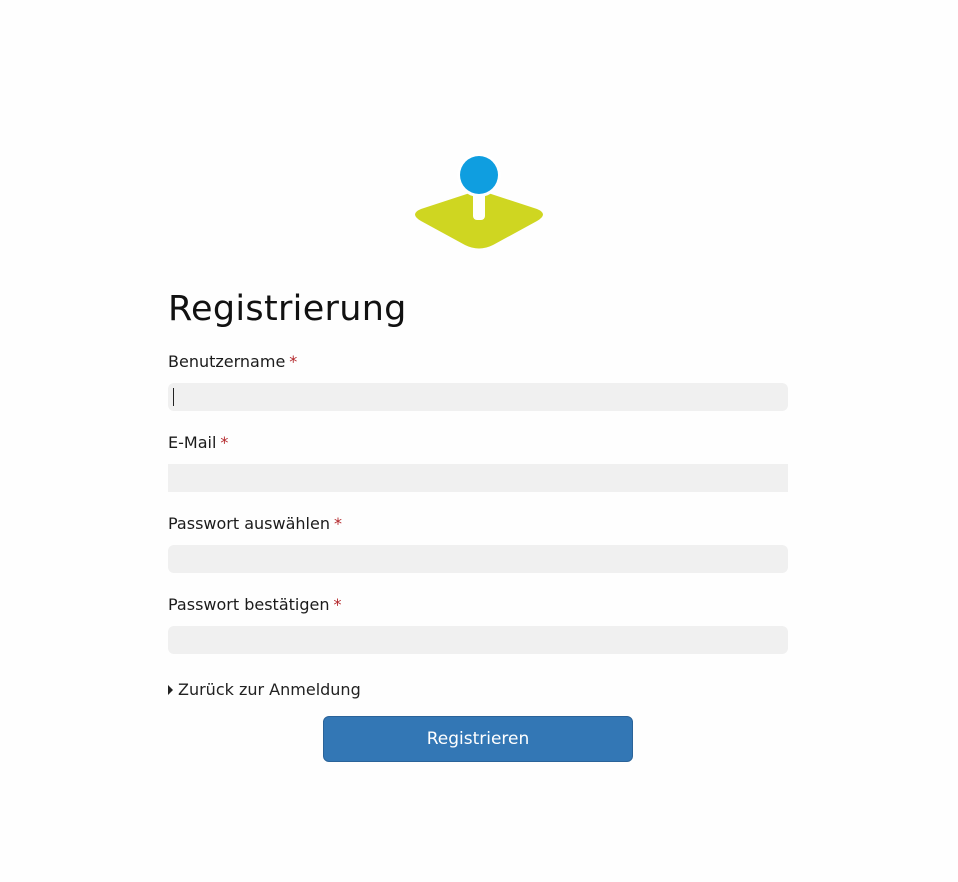 This screenshot has height=882, width=958. I want to click on email-label-text: E-Mail, so click(192, 442).